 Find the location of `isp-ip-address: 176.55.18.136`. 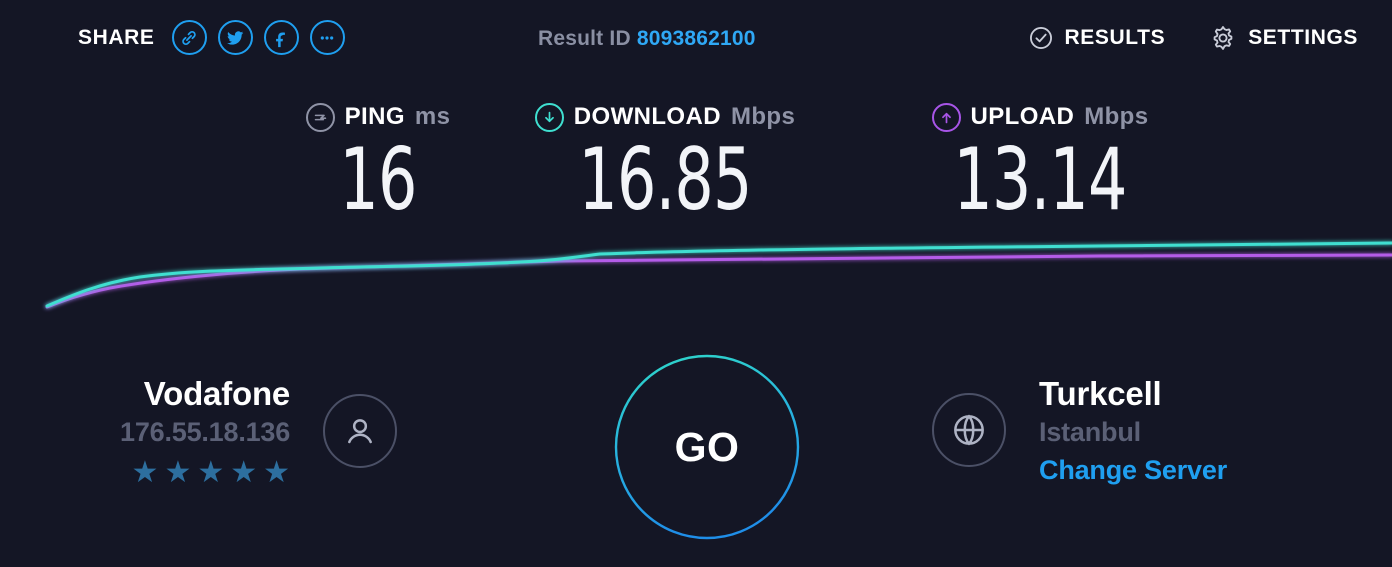

isp-ip-address: 176.55.18.136 is located at coordinates (205, 431).